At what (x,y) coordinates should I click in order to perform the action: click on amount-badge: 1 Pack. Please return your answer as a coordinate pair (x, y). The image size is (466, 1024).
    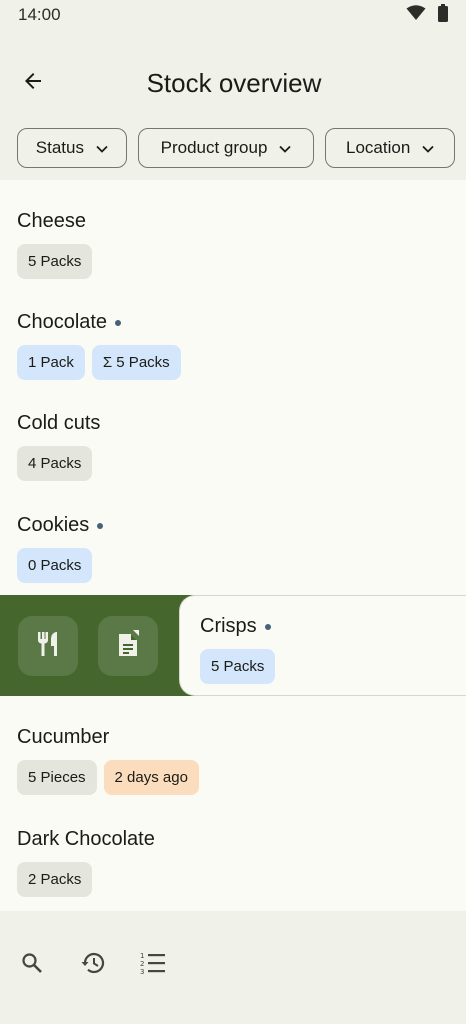
    Looking at the image, I should click on (51, 362).